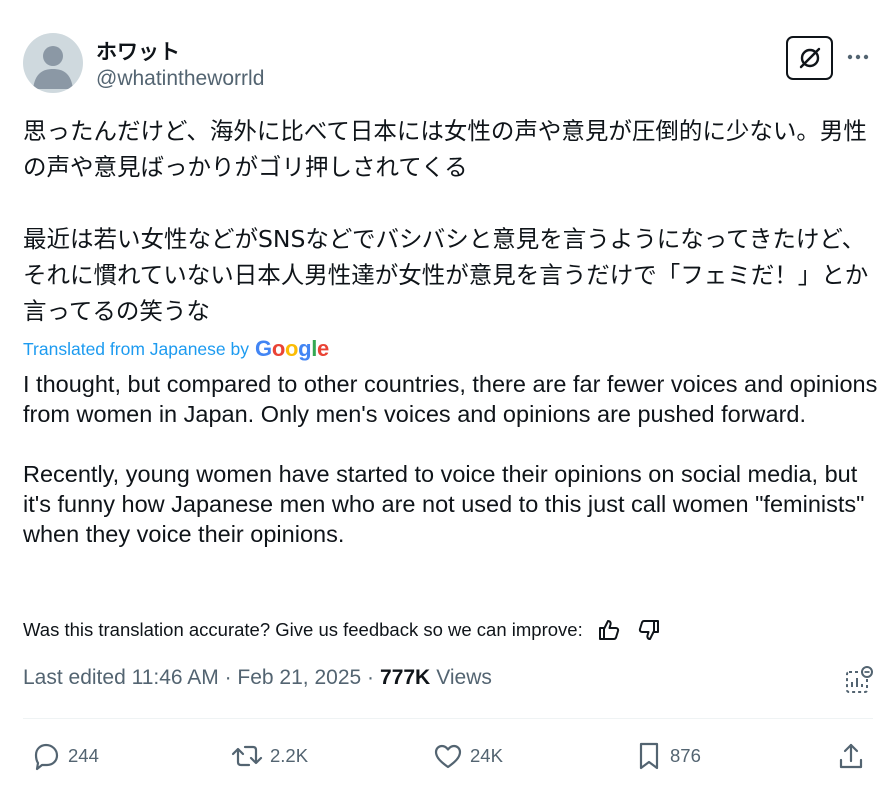 This screenshot has height=790, width=896. Describe the element at coordinates (448, 756) in the screenshot. I see `like-icon` at that location.